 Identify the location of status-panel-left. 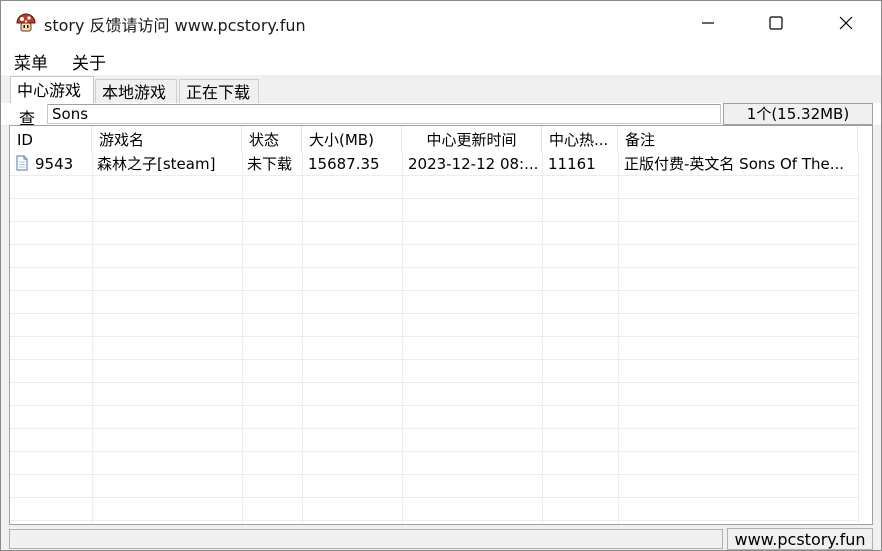
(366, 539).